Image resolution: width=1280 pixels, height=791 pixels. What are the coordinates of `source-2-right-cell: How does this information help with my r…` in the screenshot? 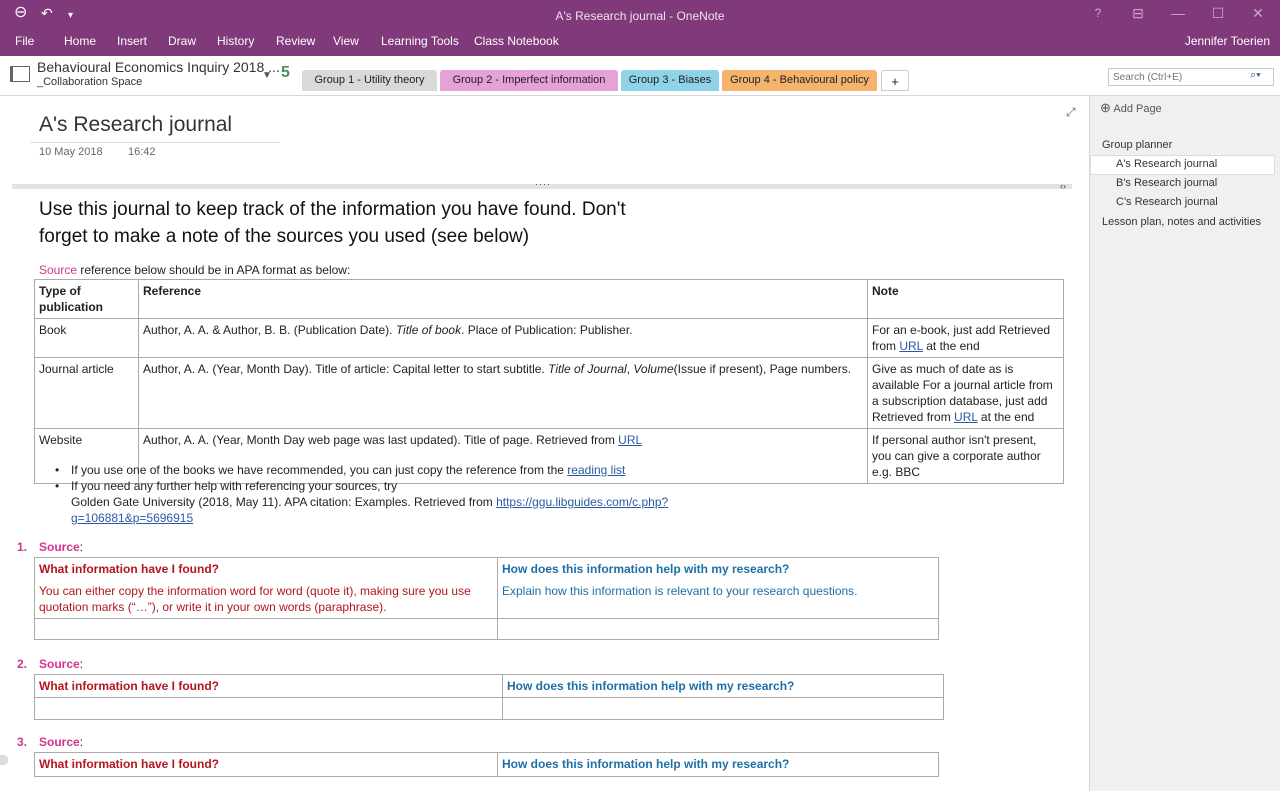 It's located at (723, 686).